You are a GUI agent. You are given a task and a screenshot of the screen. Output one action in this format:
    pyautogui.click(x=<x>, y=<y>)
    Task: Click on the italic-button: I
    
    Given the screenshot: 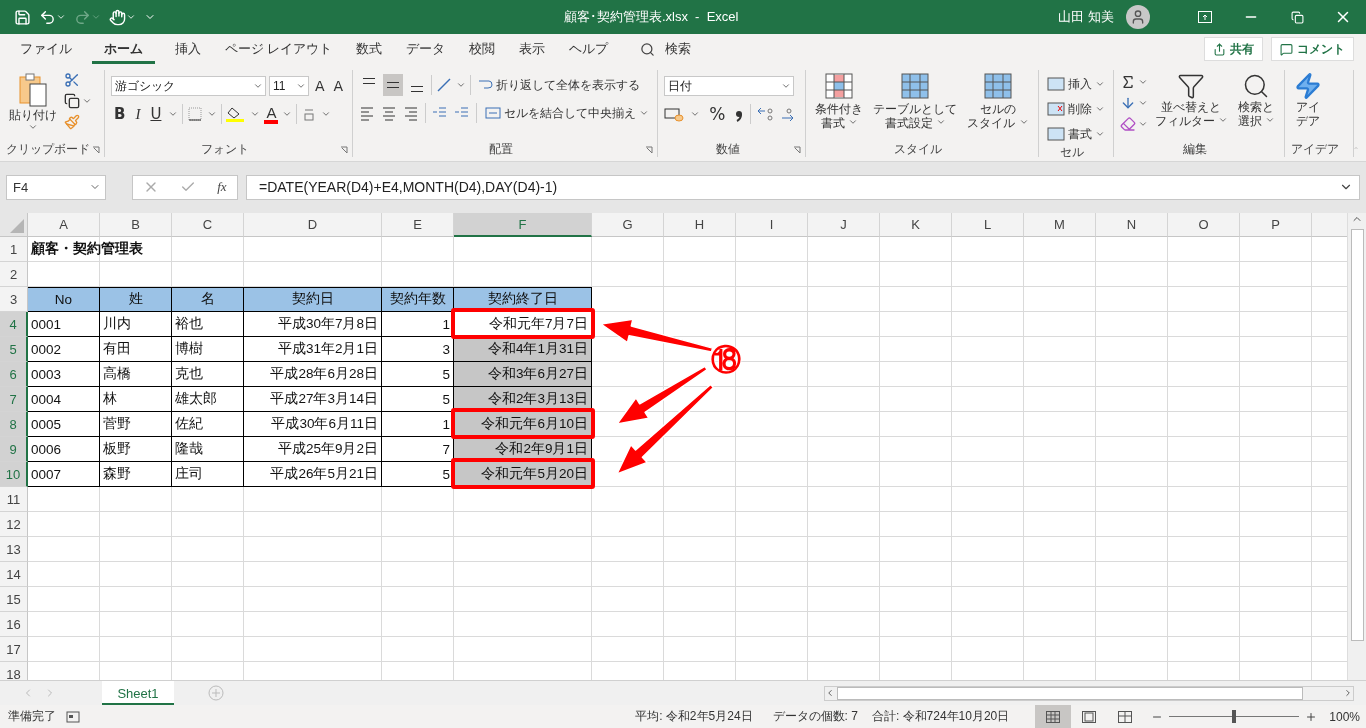 What is the action you would take?
    pyautogui.click(x=138, y=114)
    